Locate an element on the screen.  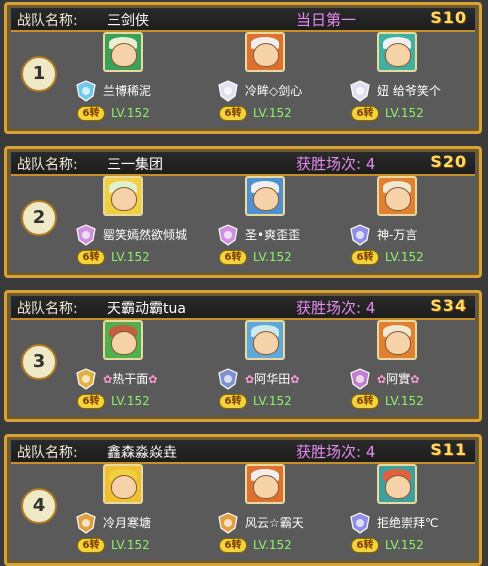
member-name: ✿阿實✿ is located at coordinates (398, 378).